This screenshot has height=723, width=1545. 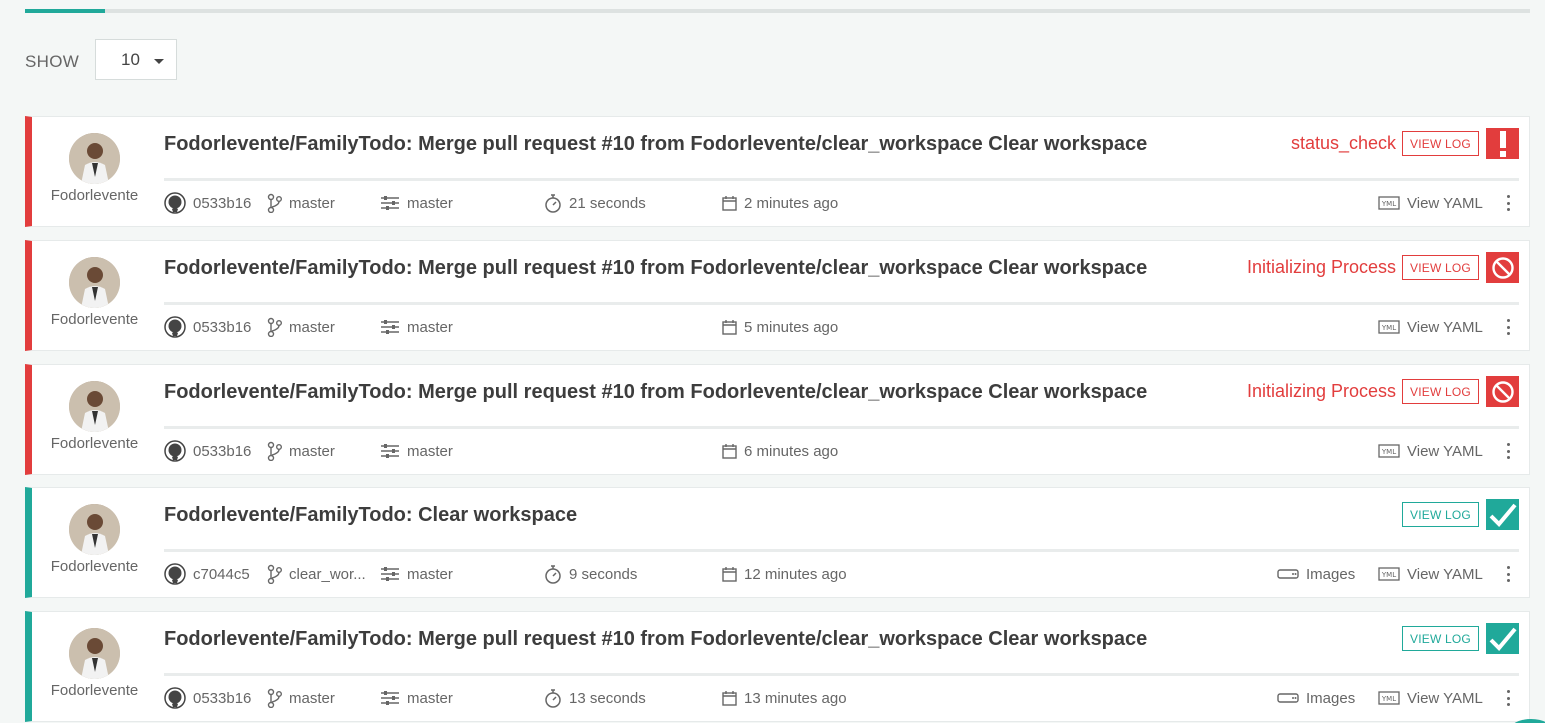 I want to click on progress-fill, so click(x=65, y=11).